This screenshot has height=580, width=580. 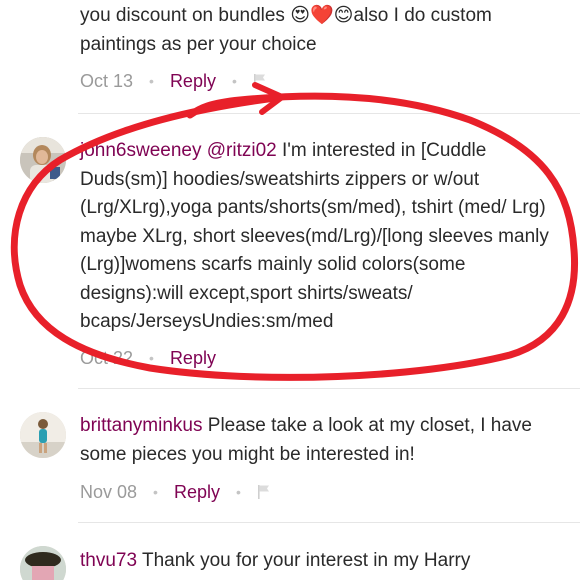 What do you see at coordinates (141, 425) in the screenshot?
I see `comment-username: brittanyminkus` at bounding box center [141, 425].